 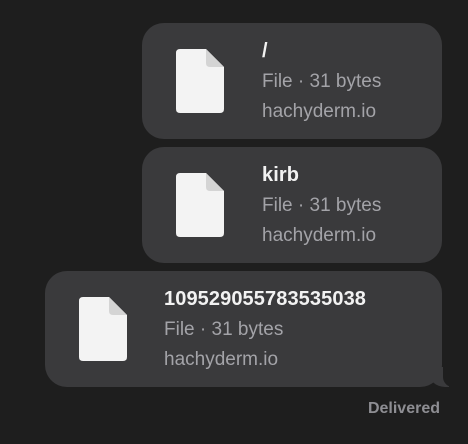 What do you see at coordinates (281, 175) in the screenshot?
I see `file-name: kirb` at bounding box center [281, 175].